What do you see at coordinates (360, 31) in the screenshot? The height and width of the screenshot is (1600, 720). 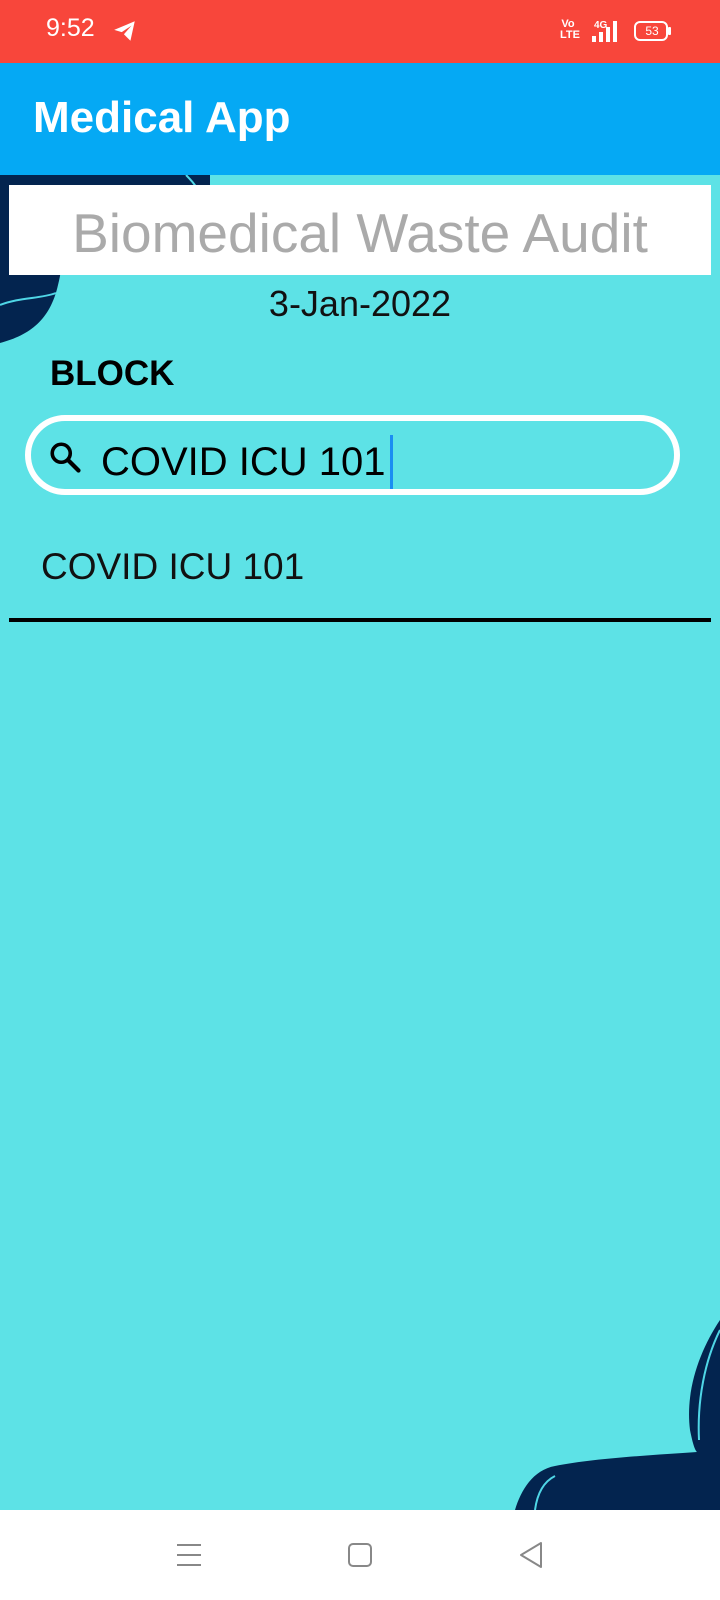 I see `status-bar: 9:52 Vo LTE 4G 53` at bounding box center [360, 31].